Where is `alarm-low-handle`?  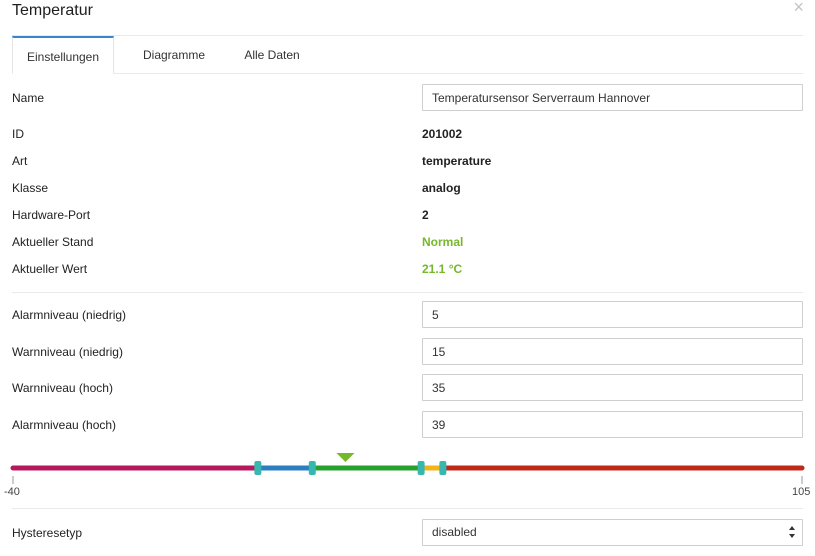
alarm-low-handle is located at coordinates (258, 468).